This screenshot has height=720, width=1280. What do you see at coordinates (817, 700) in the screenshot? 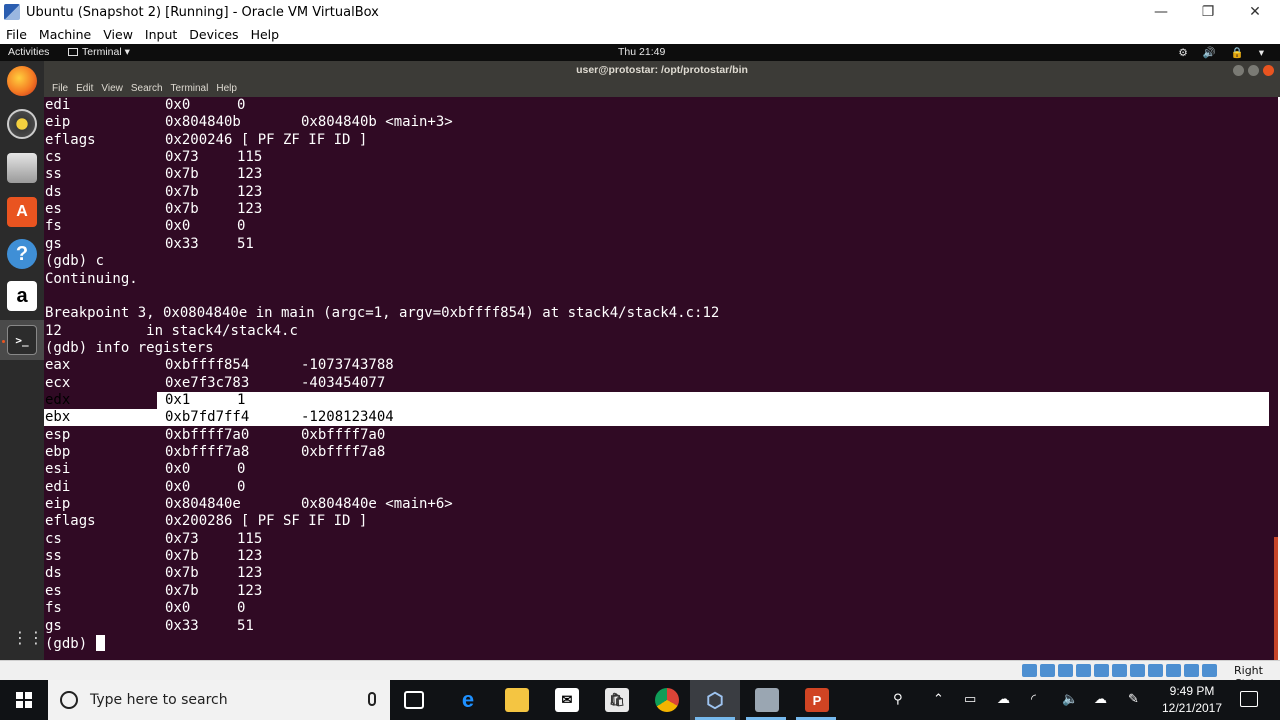
I see `powerpoint-icon: P` at bounding box center [817, 700].